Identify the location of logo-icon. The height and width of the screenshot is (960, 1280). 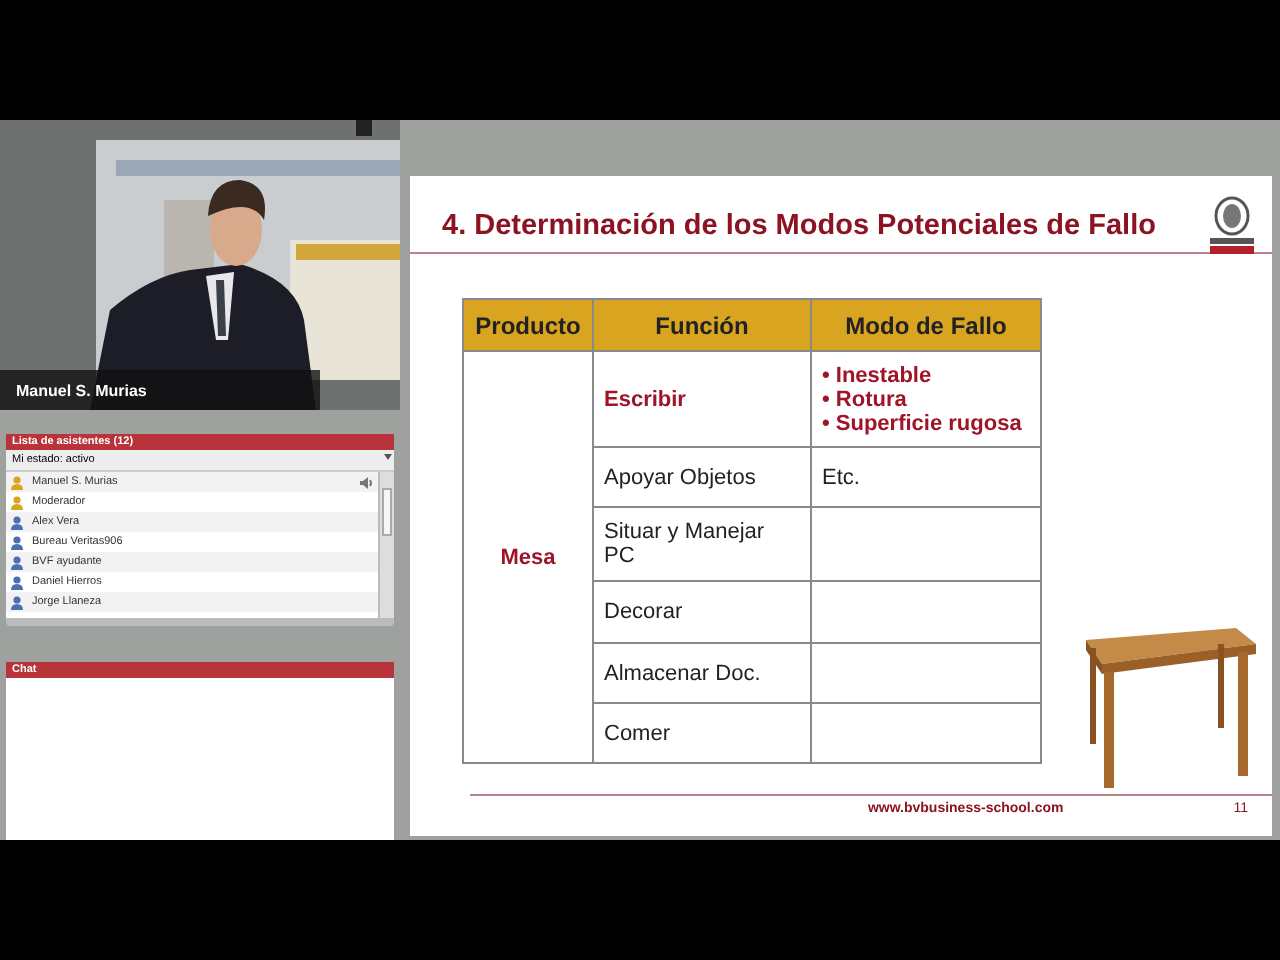
(1232, 226).